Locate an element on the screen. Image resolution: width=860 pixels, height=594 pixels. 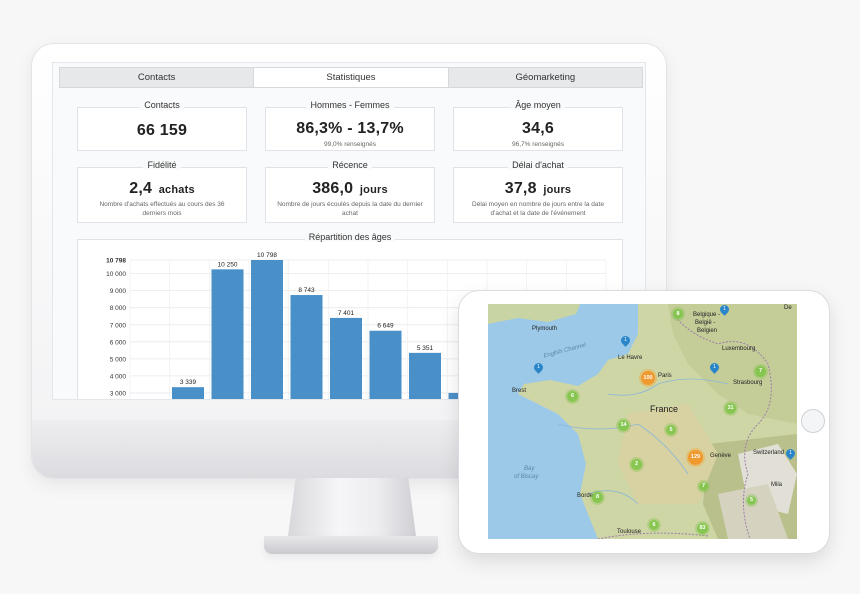
map-label-brest: Brest is located at coordinates (519, 391).